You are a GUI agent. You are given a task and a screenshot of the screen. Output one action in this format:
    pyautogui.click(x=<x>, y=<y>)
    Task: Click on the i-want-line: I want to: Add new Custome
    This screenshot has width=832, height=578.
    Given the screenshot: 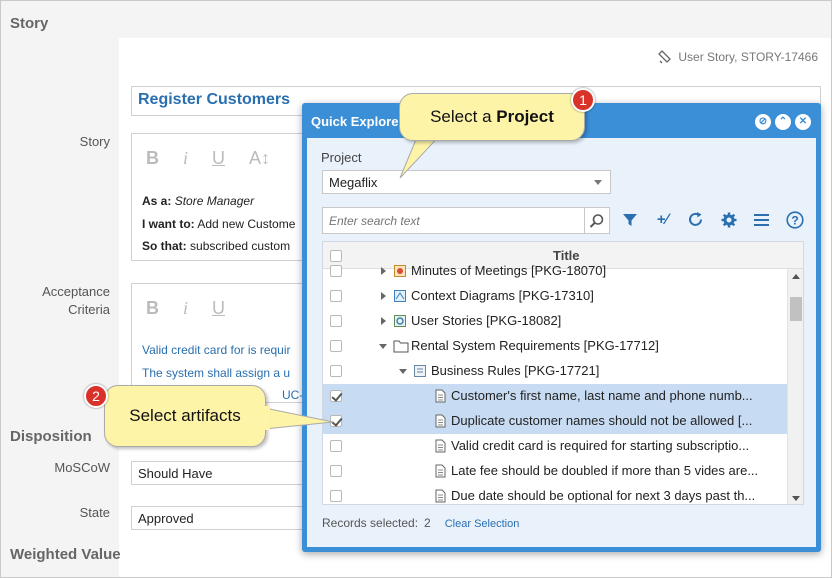 What is the action you would take?
    pyautogui.click(x=218, y=224)
    